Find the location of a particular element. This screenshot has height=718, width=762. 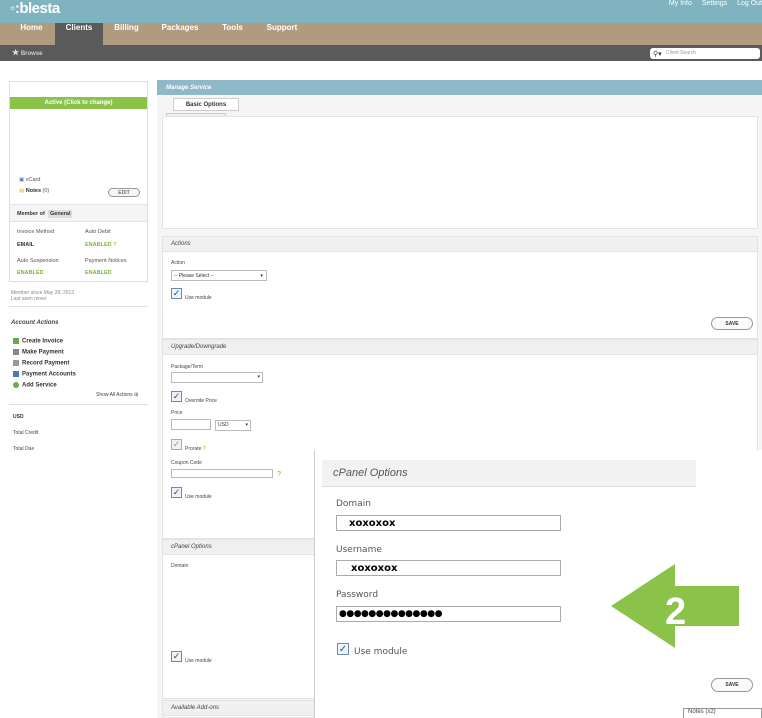

prorate-label: Prorate ? is located at coordinates (195, 449).